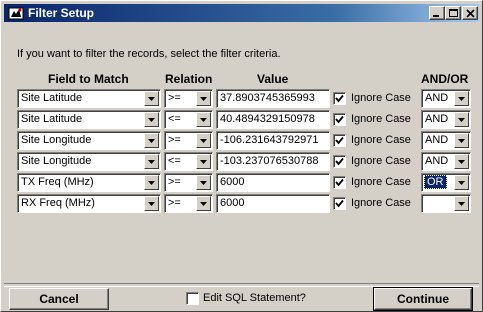 The width and height of the screenshot is (483, 312). Describe the element at coordinates (445, 79) in the screenshot. I see `header-and-or: AND/OR` at that location.